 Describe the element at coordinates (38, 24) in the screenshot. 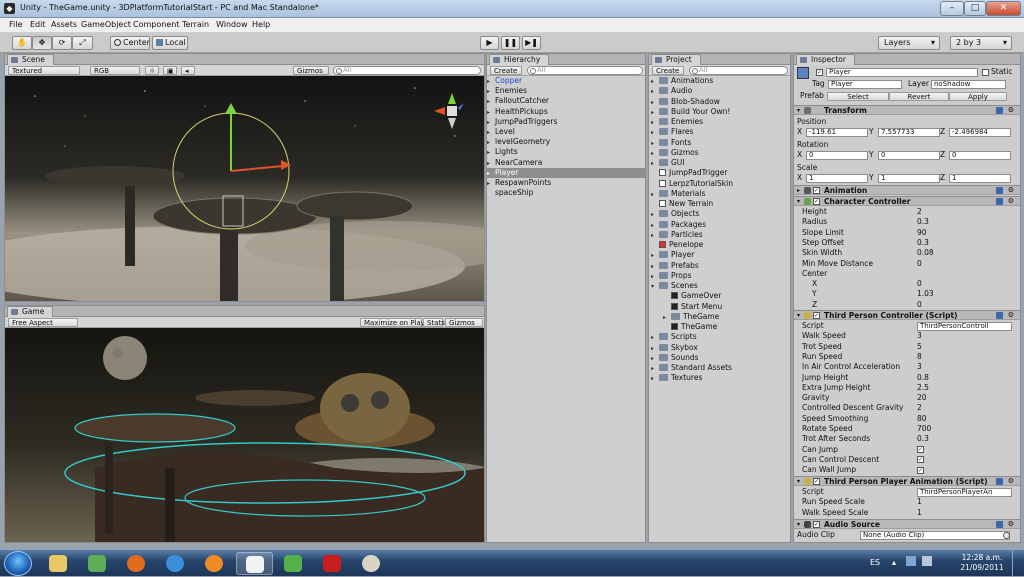

I see `menu-edit: Edit` at that location.